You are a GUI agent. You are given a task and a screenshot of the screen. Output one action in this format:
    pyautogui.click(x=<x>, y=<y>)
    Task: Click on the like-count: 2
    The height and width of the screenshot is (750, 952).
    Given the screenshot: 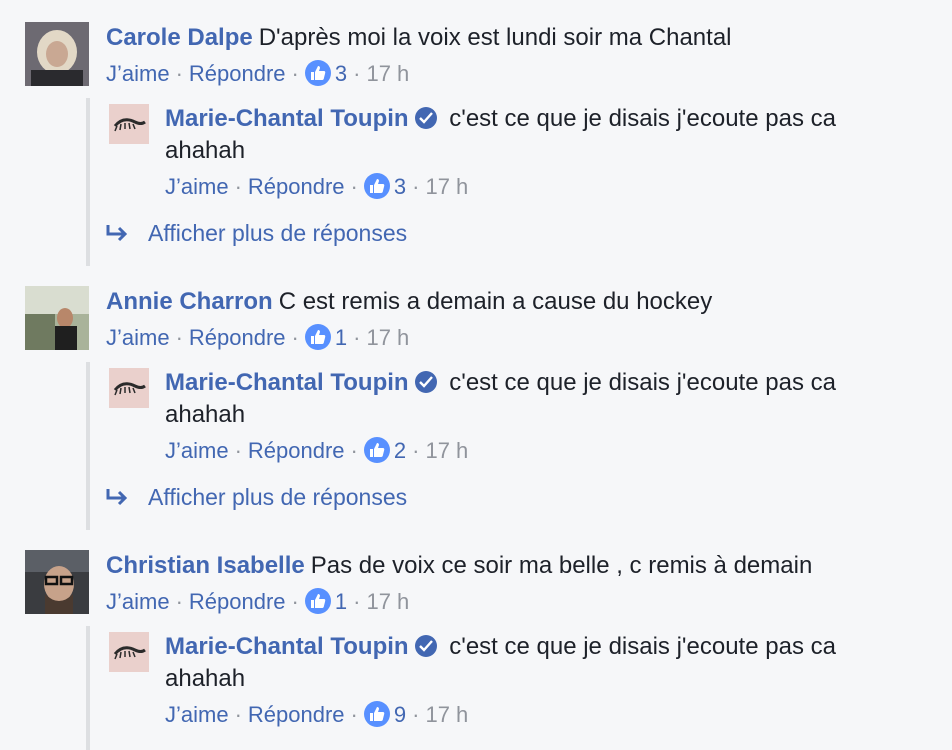 What is the action you would take?
    pyautogui.click(x=400, y=450)
    